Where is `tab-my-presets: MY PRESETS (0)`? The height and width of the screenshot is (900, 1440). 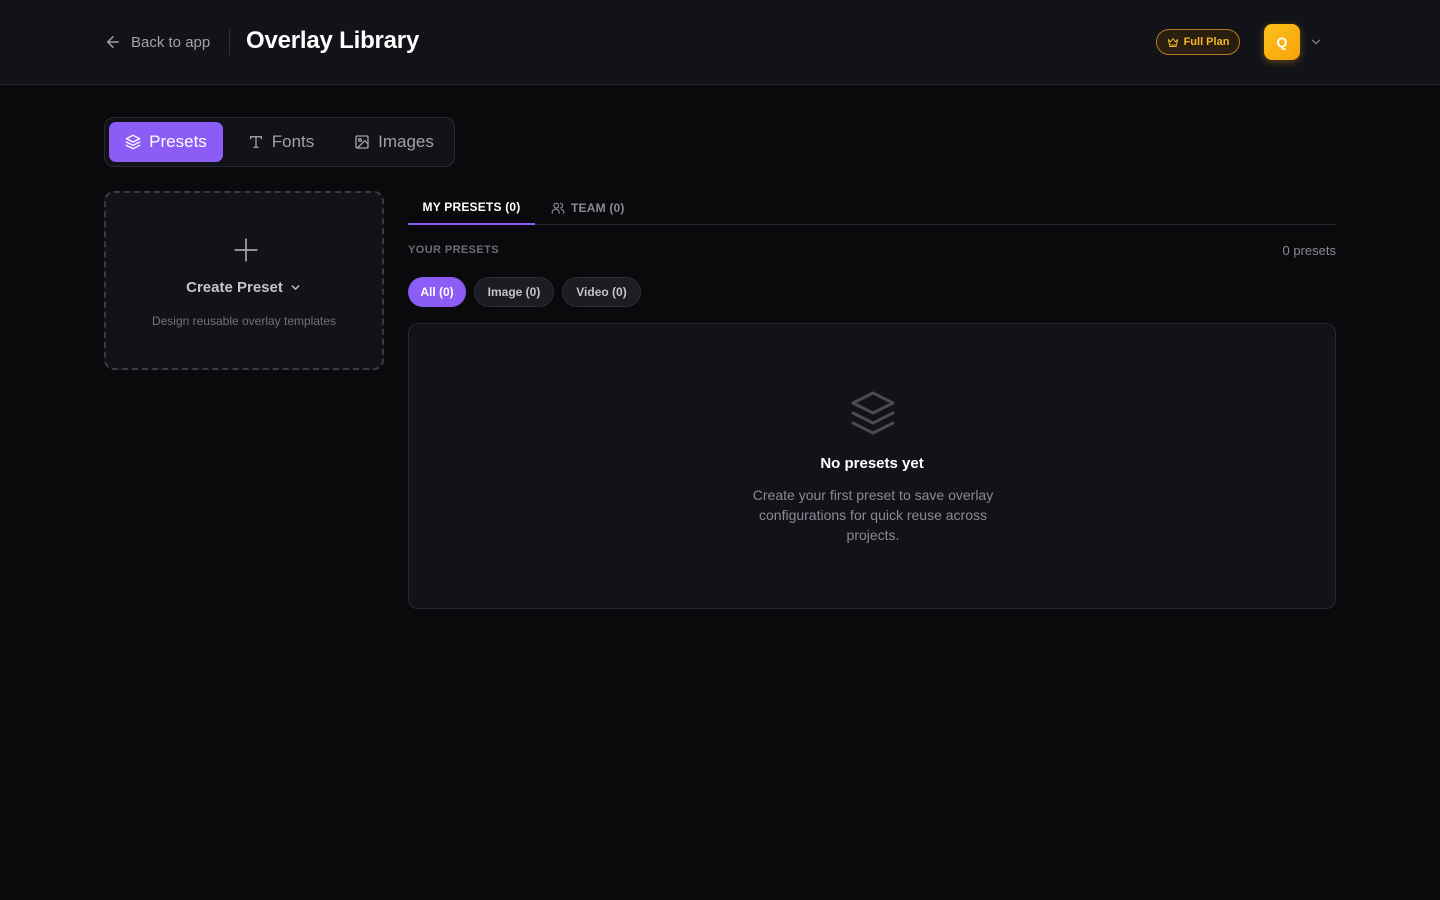 tab-my-presets: MY PRESETS (0) is located at coordinates (471, 208).